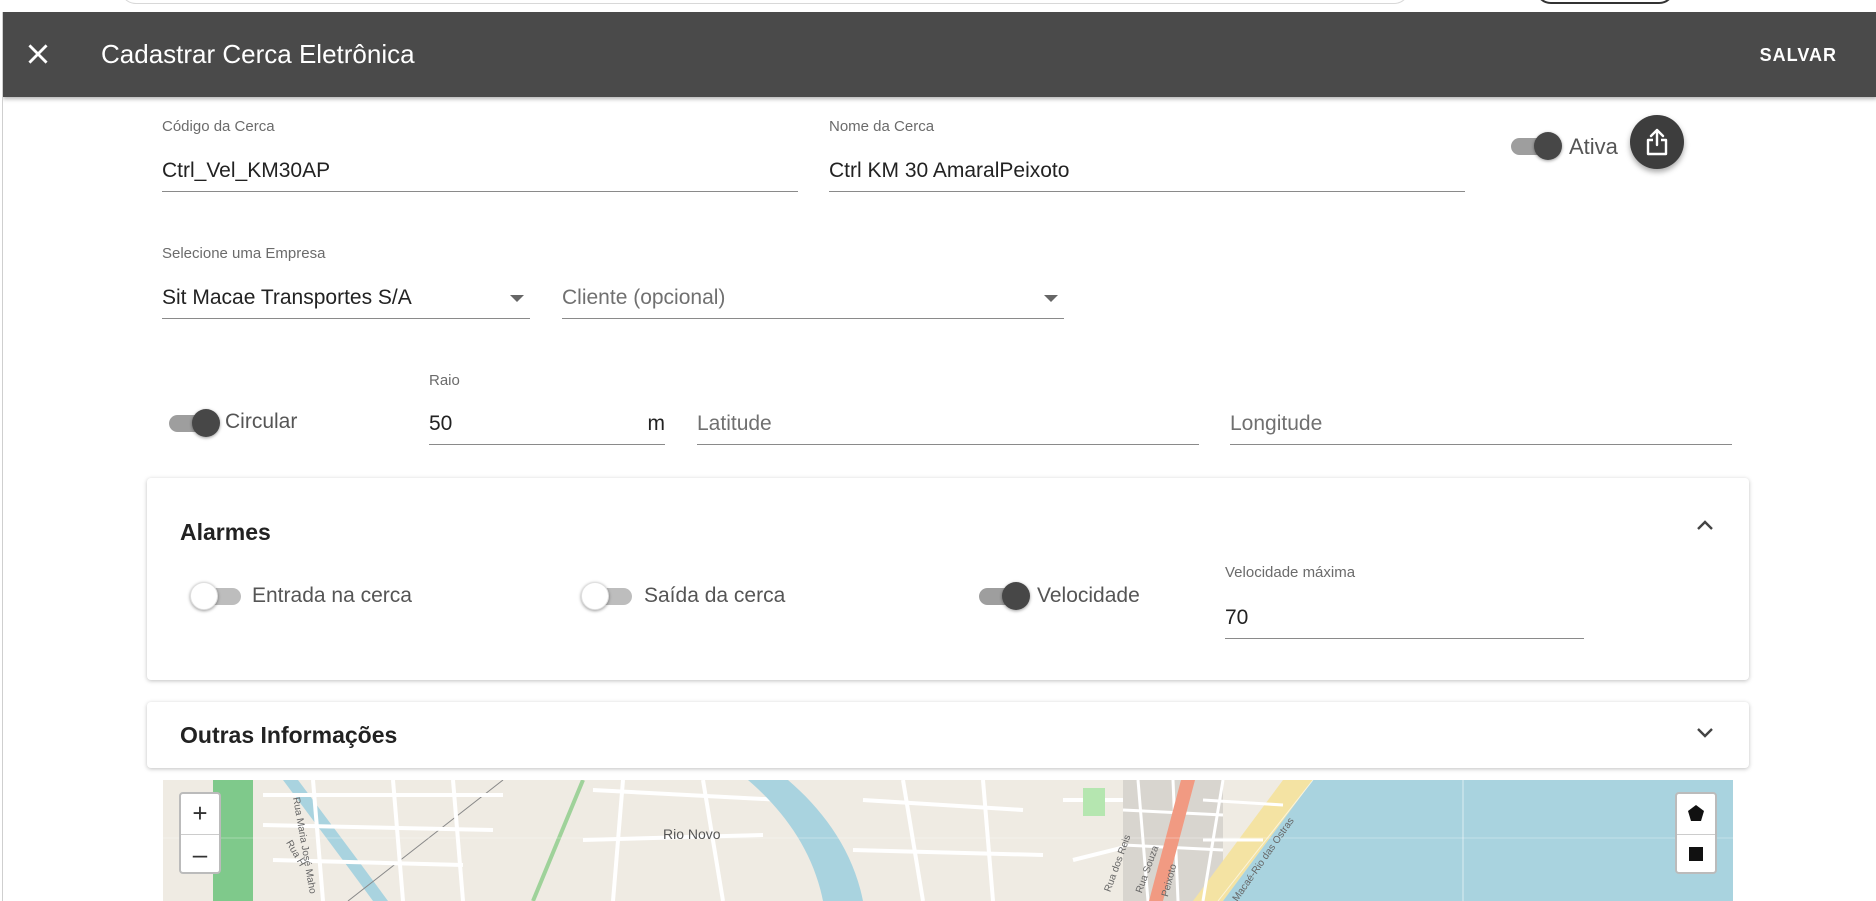  I want to click on square-draw-icon, so click(1696, 854).